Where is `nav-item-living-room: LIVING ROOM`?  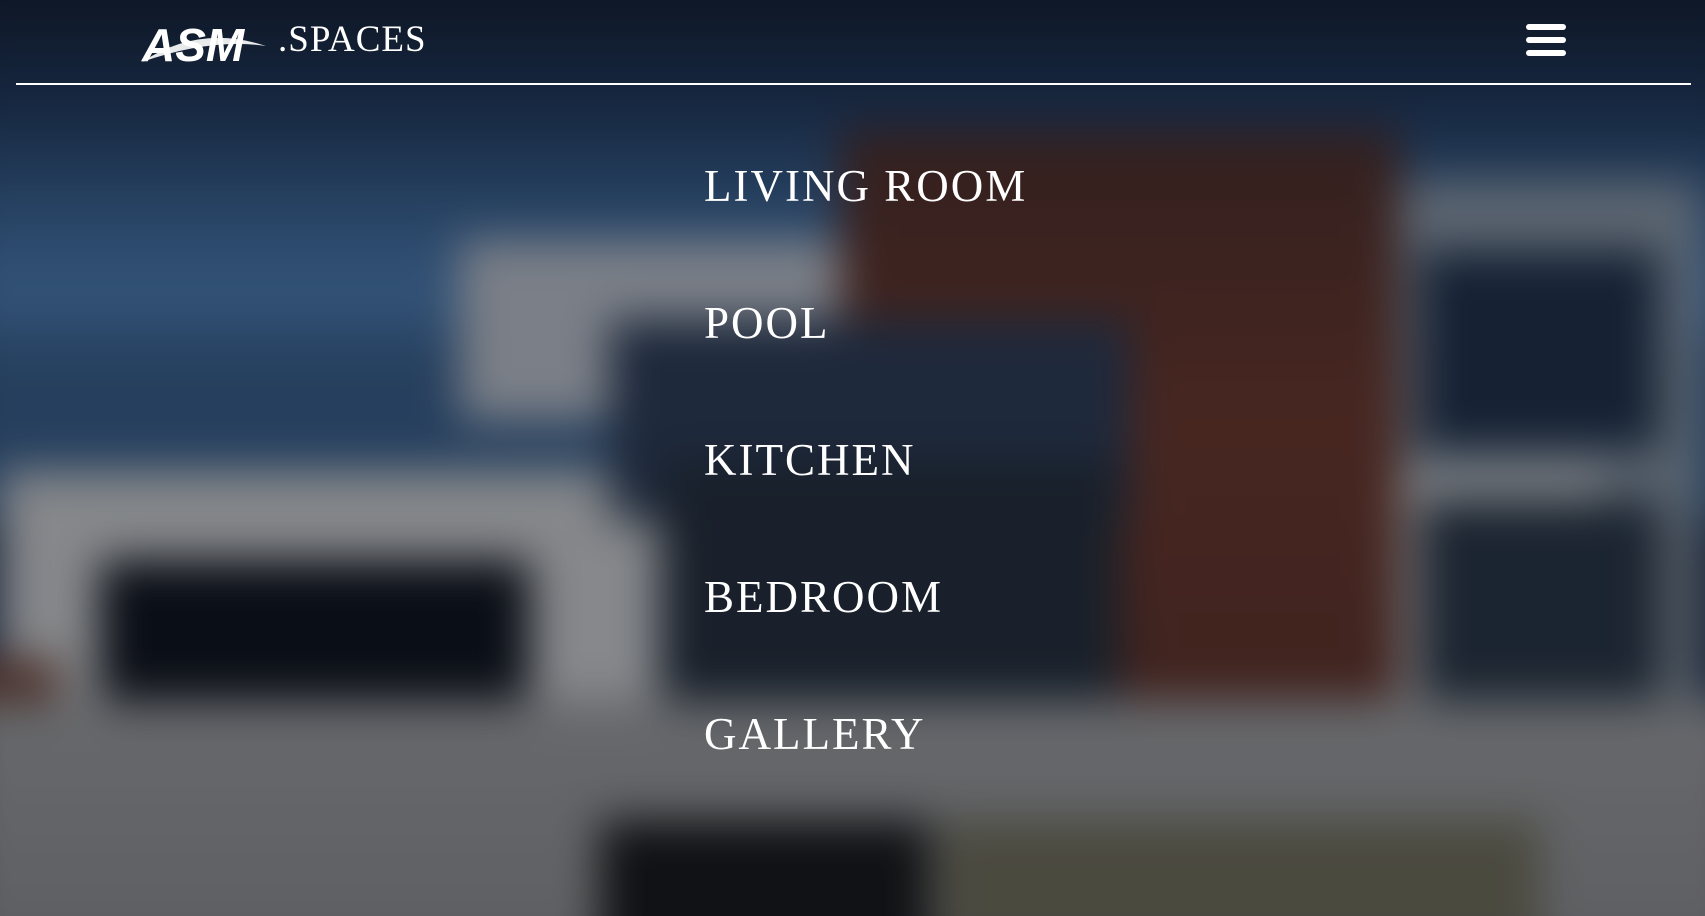 nav-item-living-room: LIVING ROOM is located at coordinates (865, 218).